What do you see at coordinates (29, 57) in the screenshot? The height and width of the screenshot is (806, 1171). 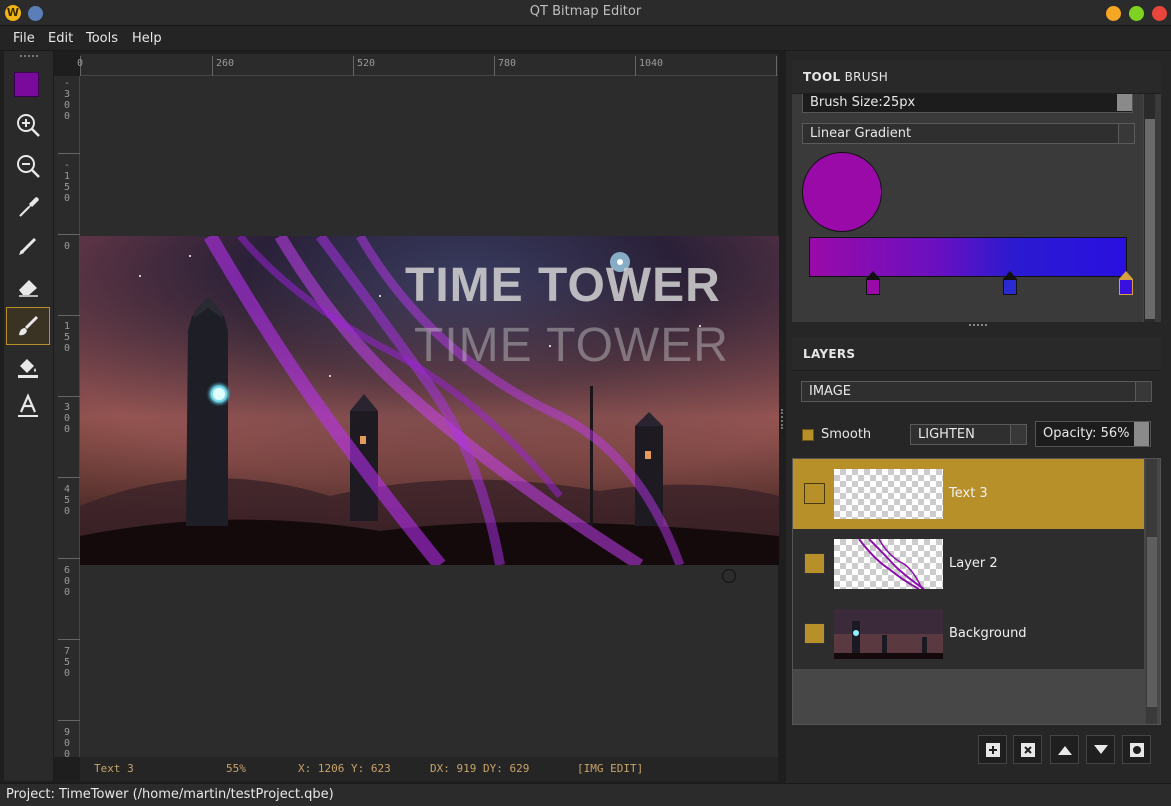 I see `toolbar-grip` at bounding box center [29, 57].